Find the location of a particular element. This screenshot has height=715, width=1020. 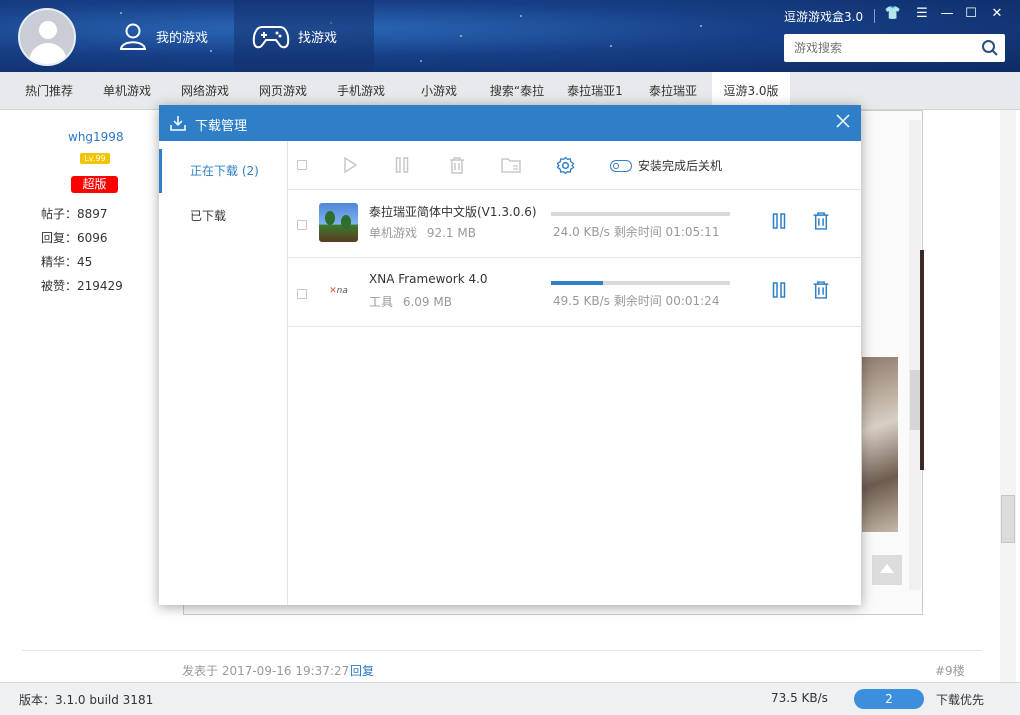

tab-hot: 热门推荐 is located at coordinates (49, 91).